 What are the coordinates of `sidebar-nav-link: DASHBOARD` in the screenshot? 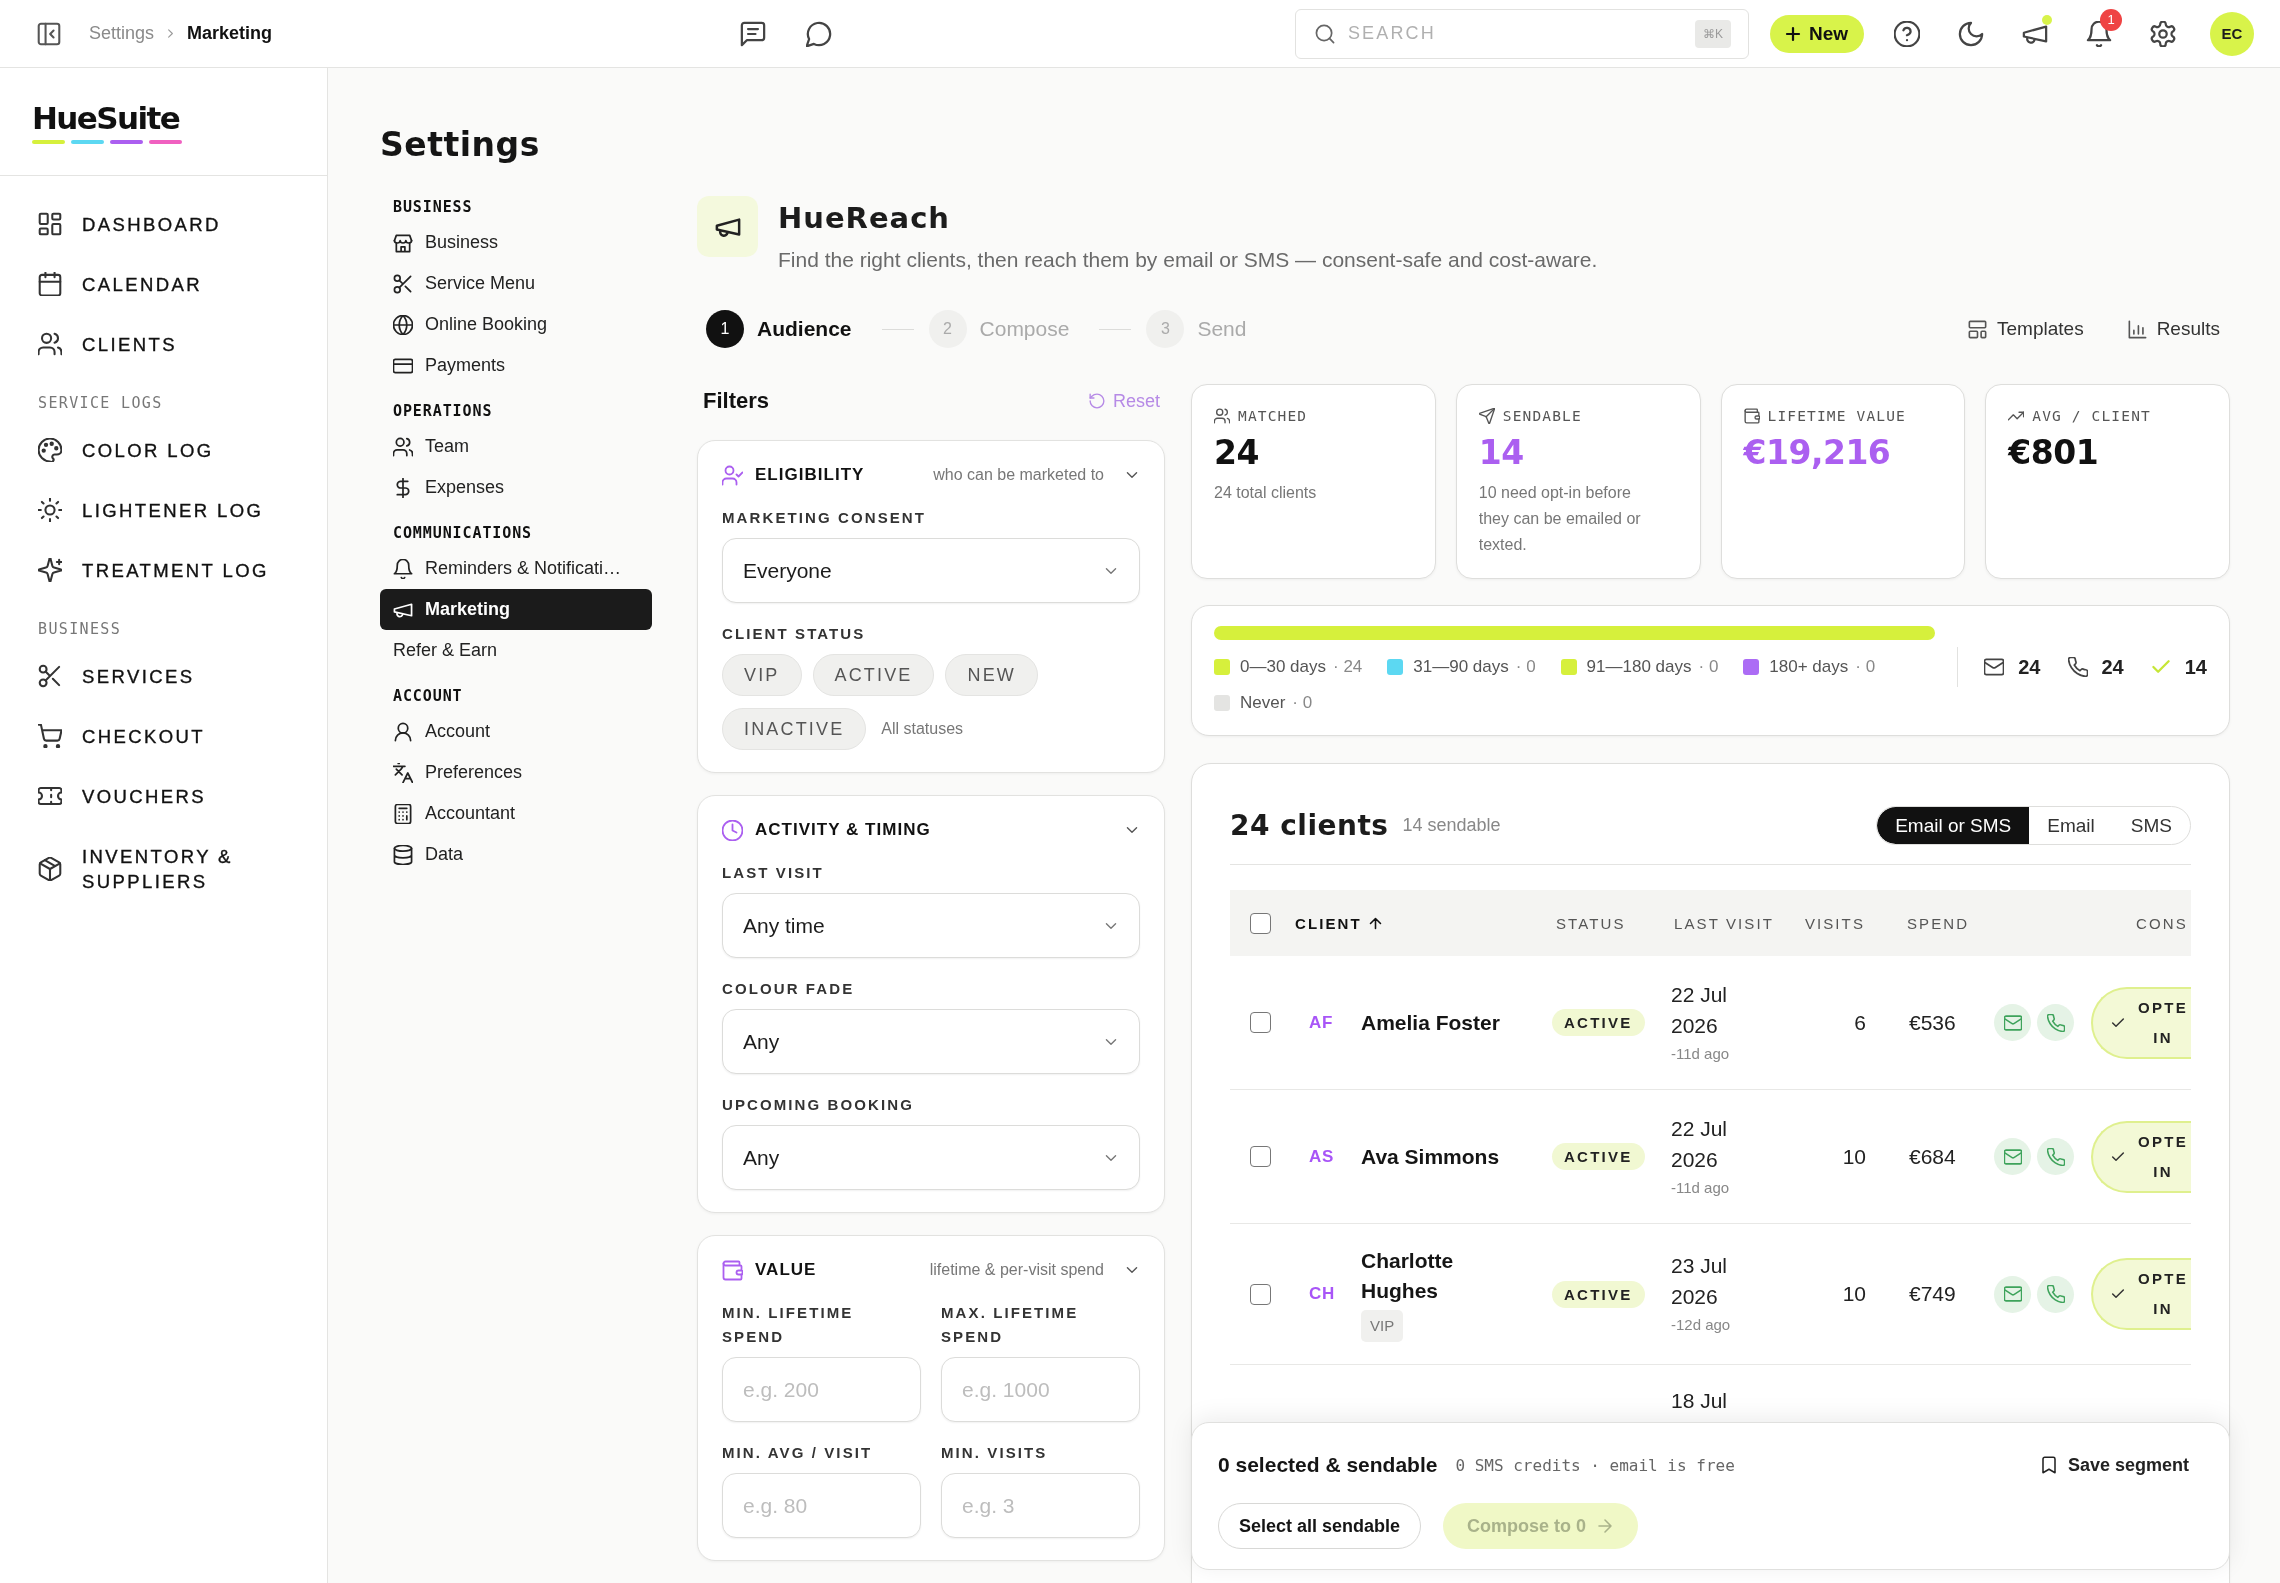 It's located at (163, 224).